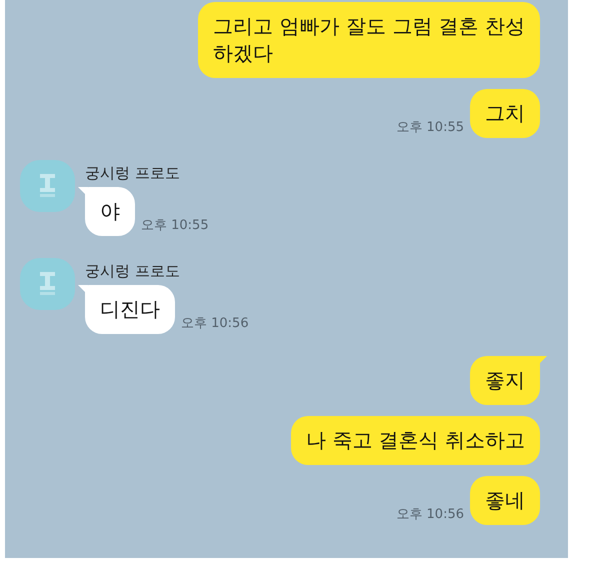 Image resolution: width=600 pixels, height=570 pixels. Describe the element at coordinates (369, 40) in the screenshot. I see `message-bubble: 그리고 엄빠가 잘도 그럼 결혼 찬성 하겠다` at that location.